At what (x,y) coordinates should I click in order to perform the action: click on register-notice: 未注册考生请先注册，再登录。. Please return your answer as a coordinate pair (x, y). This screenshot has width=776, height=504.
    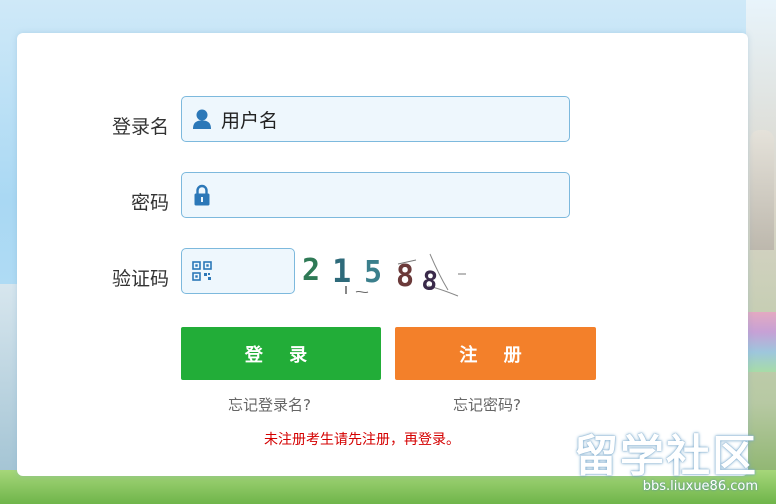
    Looking at the image, I should click on (362, 440).